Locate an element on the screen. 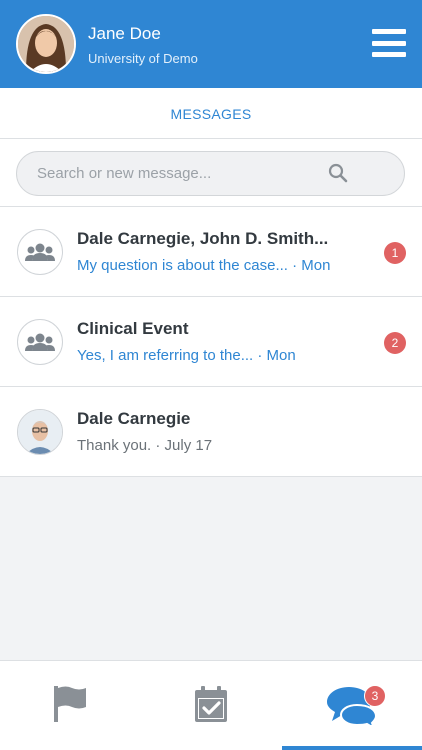 This screenshot has height=750, width=422. nav-calendar is located at coordinates (211, 705).